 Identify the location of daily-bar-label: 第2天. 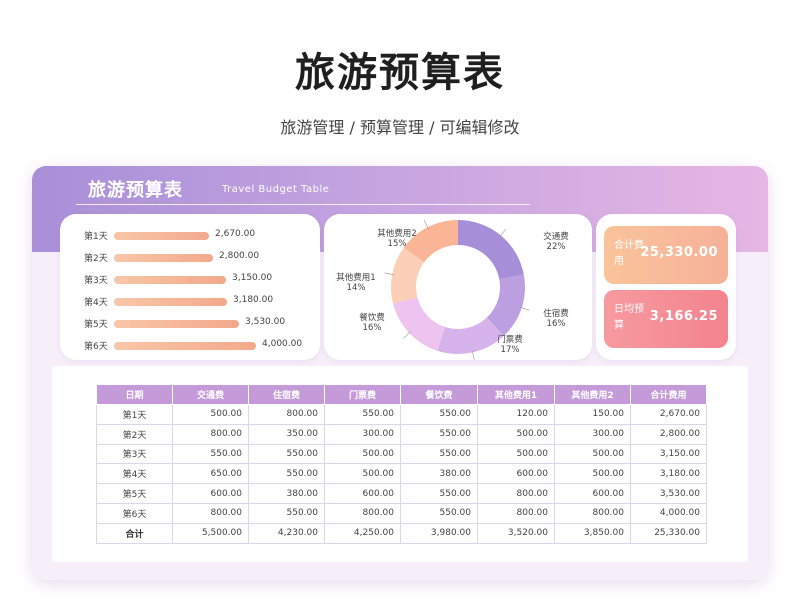
(96, 259).